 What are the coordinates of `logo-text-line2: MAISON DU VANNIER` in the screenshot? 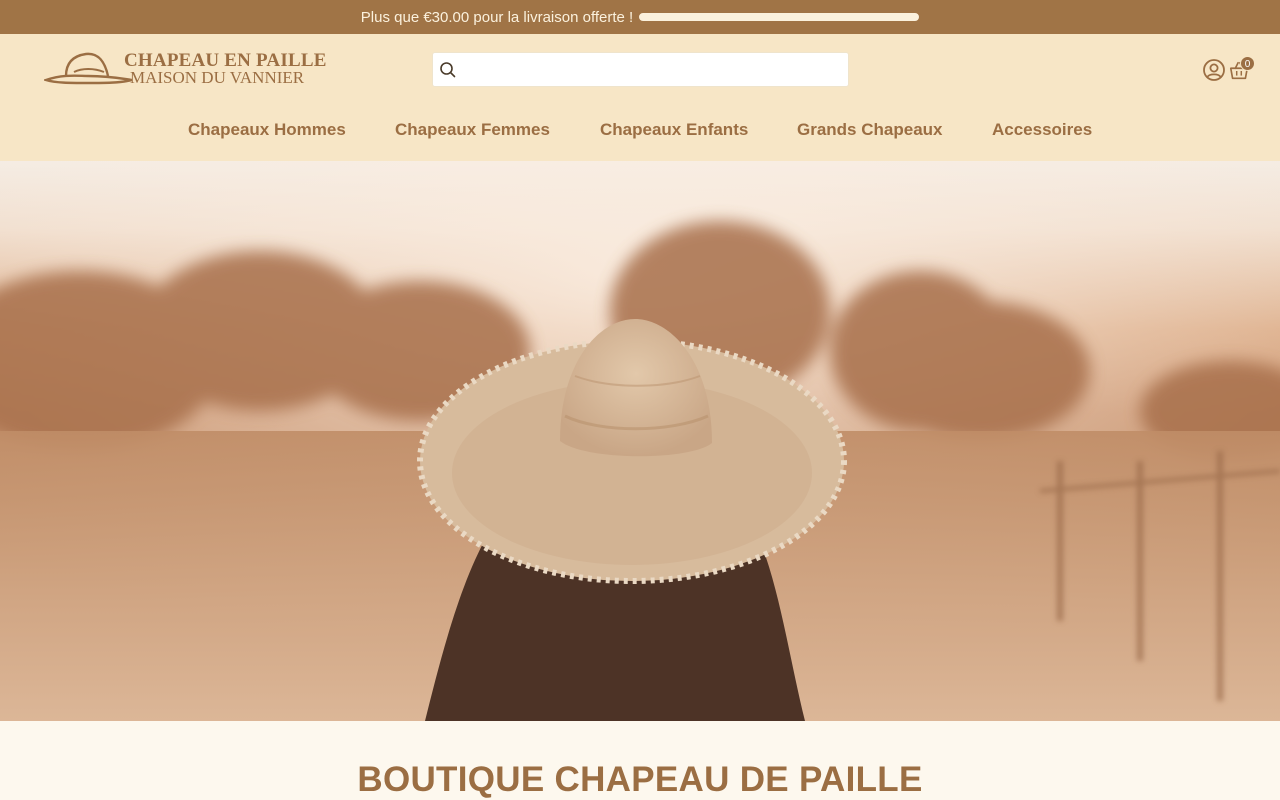 It's located at (217, 77).